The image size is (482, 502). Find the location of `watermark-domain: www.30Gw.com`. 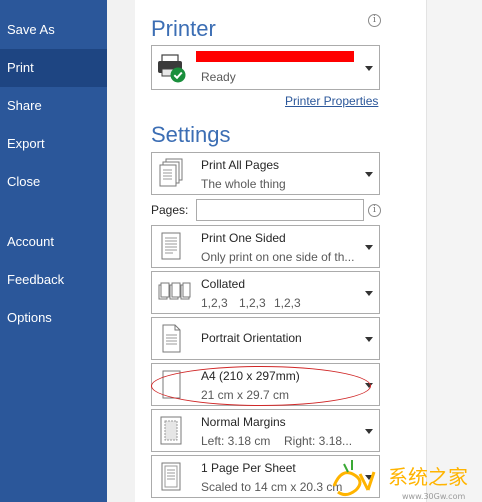

watermark-domain: www.30Gw.com is located at coordinates (433, 496).